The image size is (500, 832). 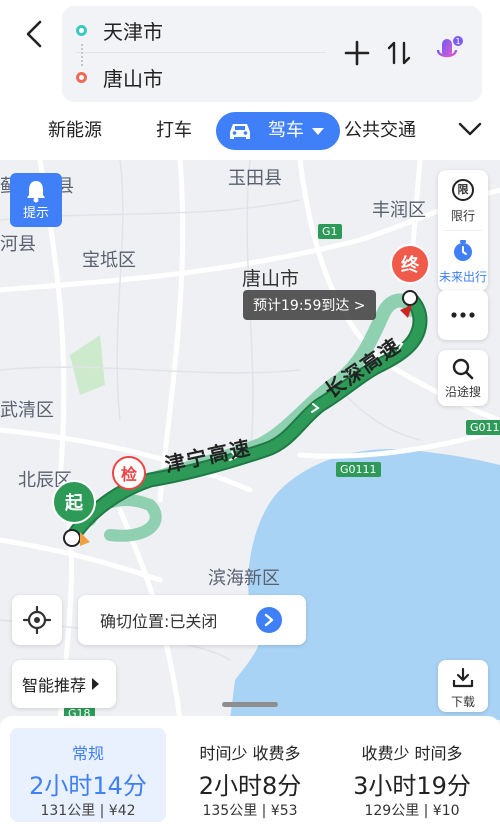 I want to click on route-option-2: 时间少 收费多 2小时8分 135公里 | ¥53, so click(x=250, y=775).